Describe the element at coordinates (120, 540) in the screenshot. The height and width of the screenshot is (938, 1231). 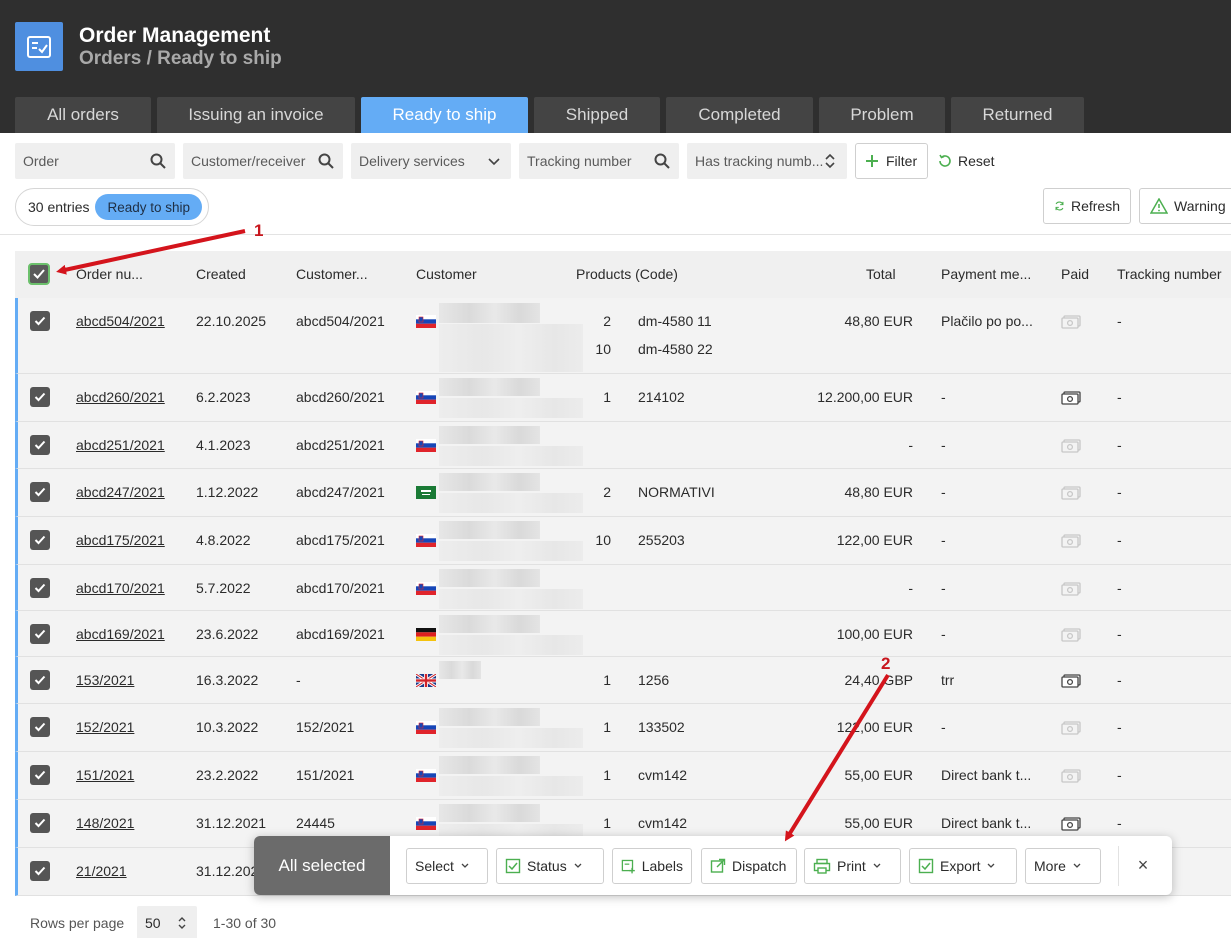
I see `order-number-link: abcd175/2021` at that location.